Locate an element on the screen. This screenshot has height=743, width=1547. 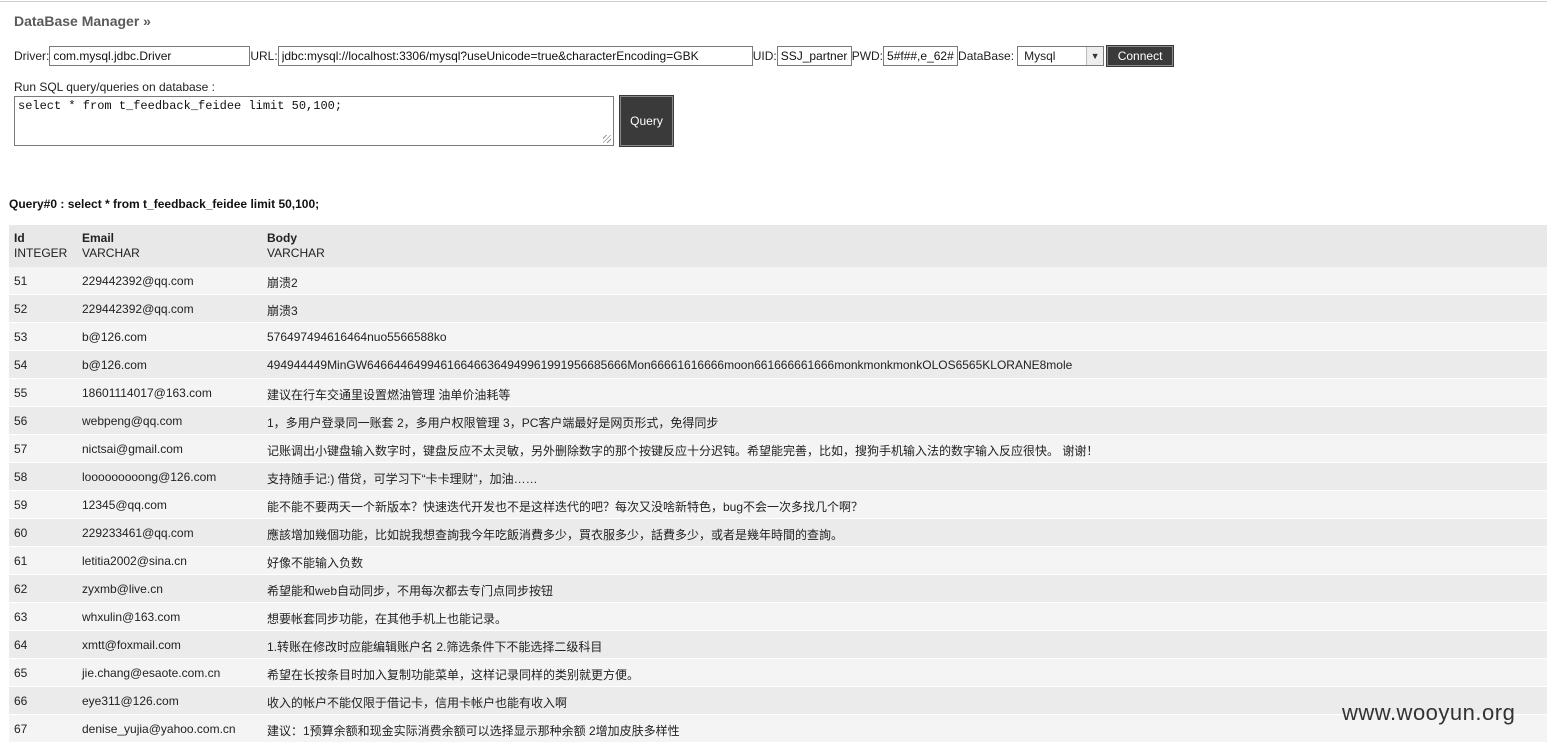
cell-id: 54 is located at coordinates (21, 365).